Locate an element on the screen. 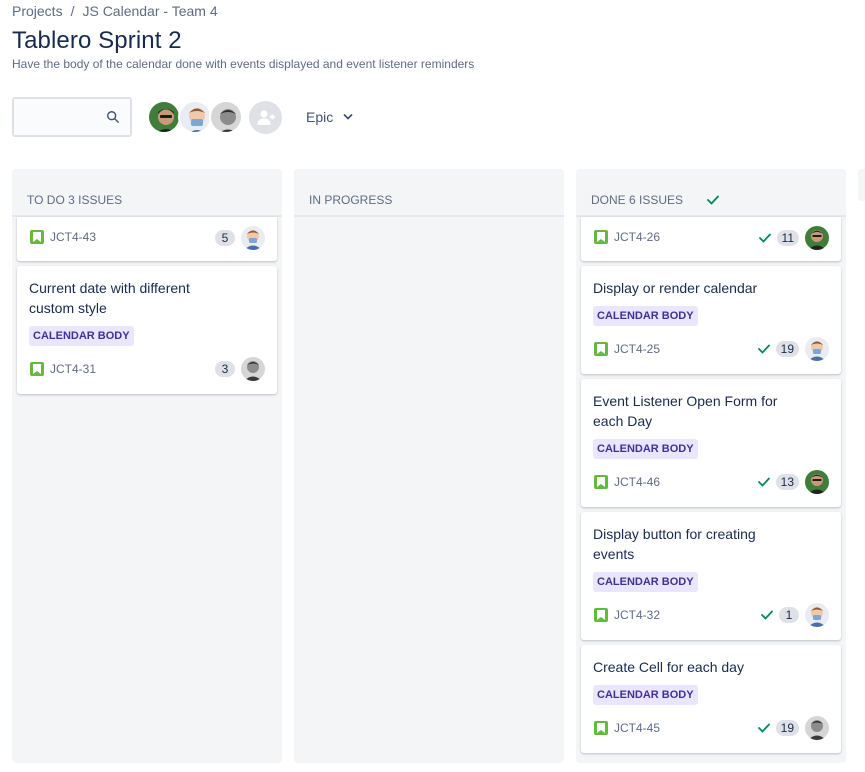 Image resolution: width=865 pixels, height=772 pixels. issue-key-row: JCT4-26 is located at coordinates (627, 237).